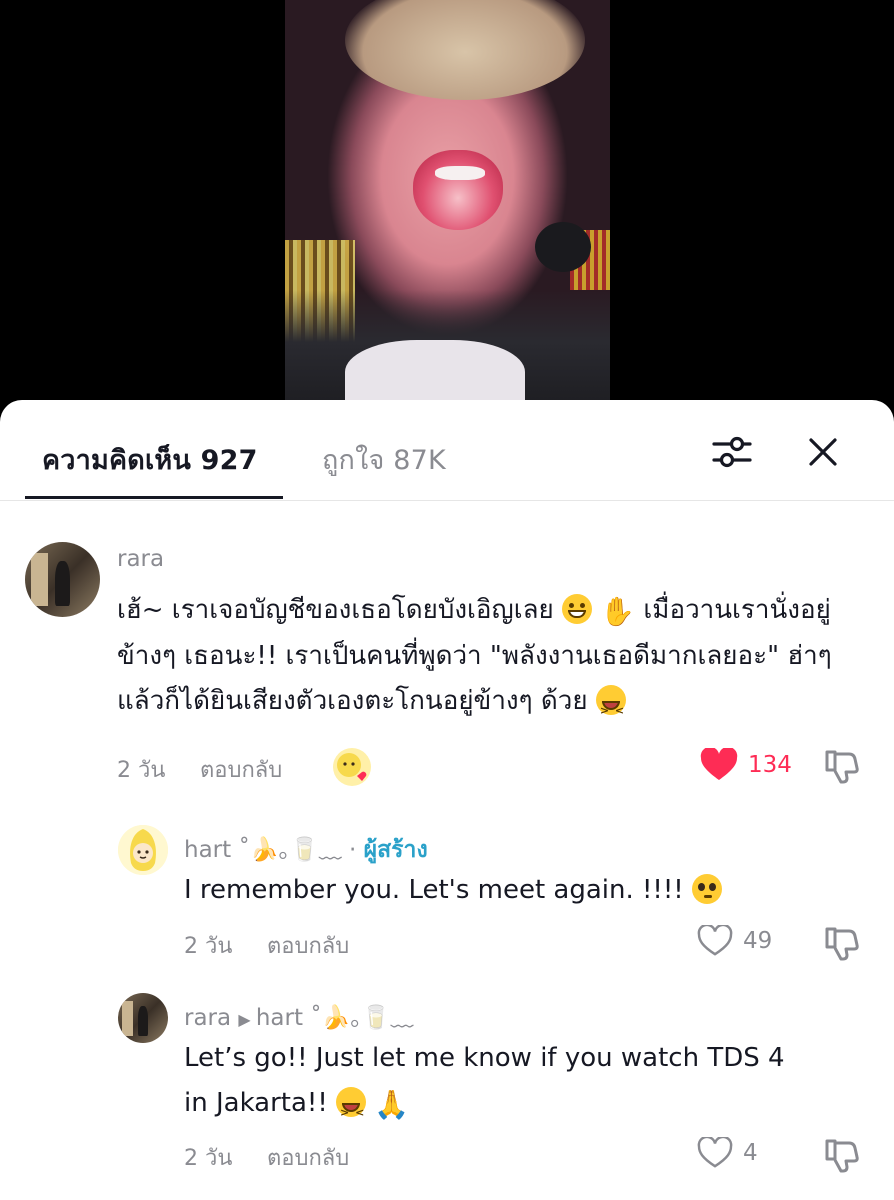  I want to click on like-button: 4, so click(727, 1153).